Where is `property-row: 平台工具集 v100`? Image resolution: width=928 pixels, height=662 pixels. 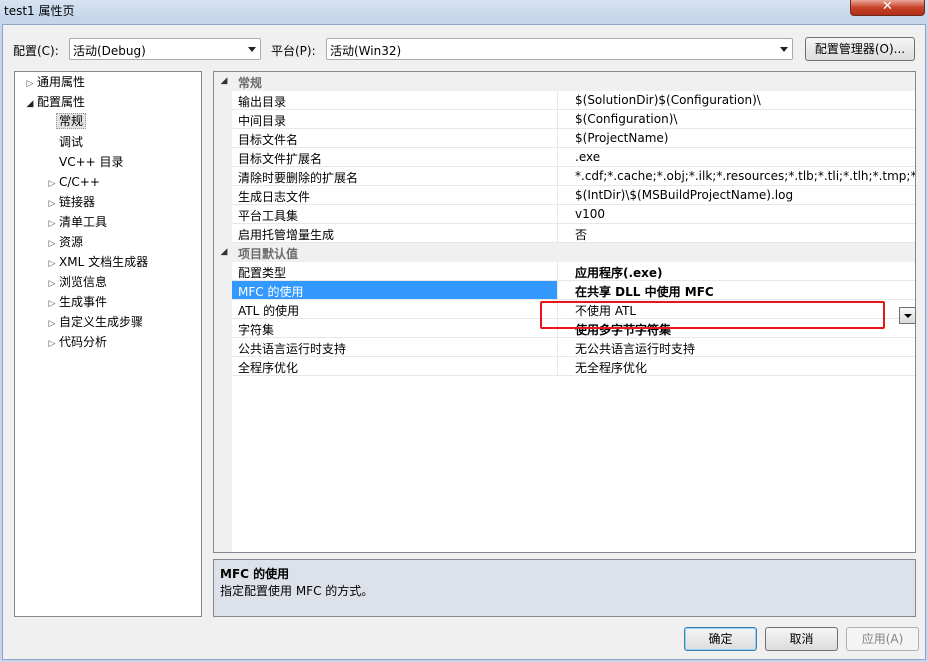
property-row: 平台工具集 v100 is located at coordinates (573, 214).